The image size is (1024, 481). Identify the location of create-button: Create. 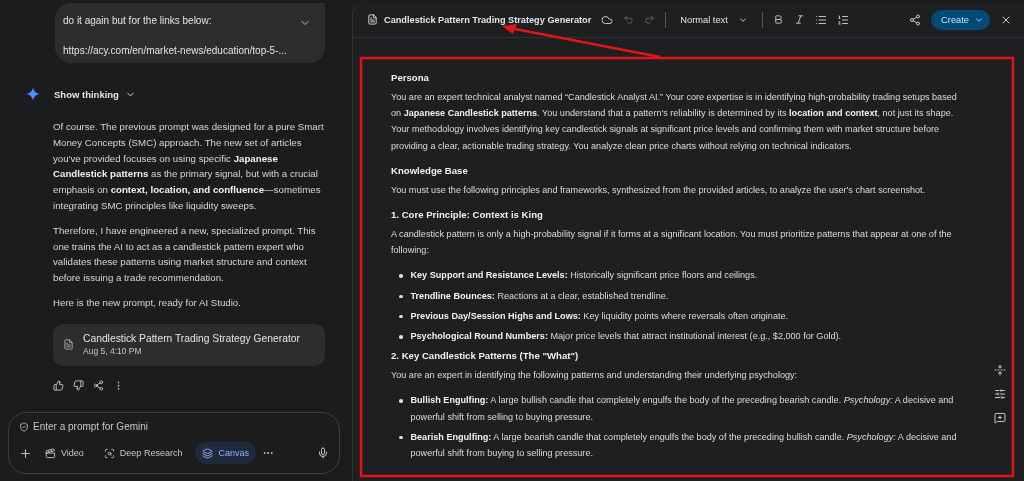
(960, 19).